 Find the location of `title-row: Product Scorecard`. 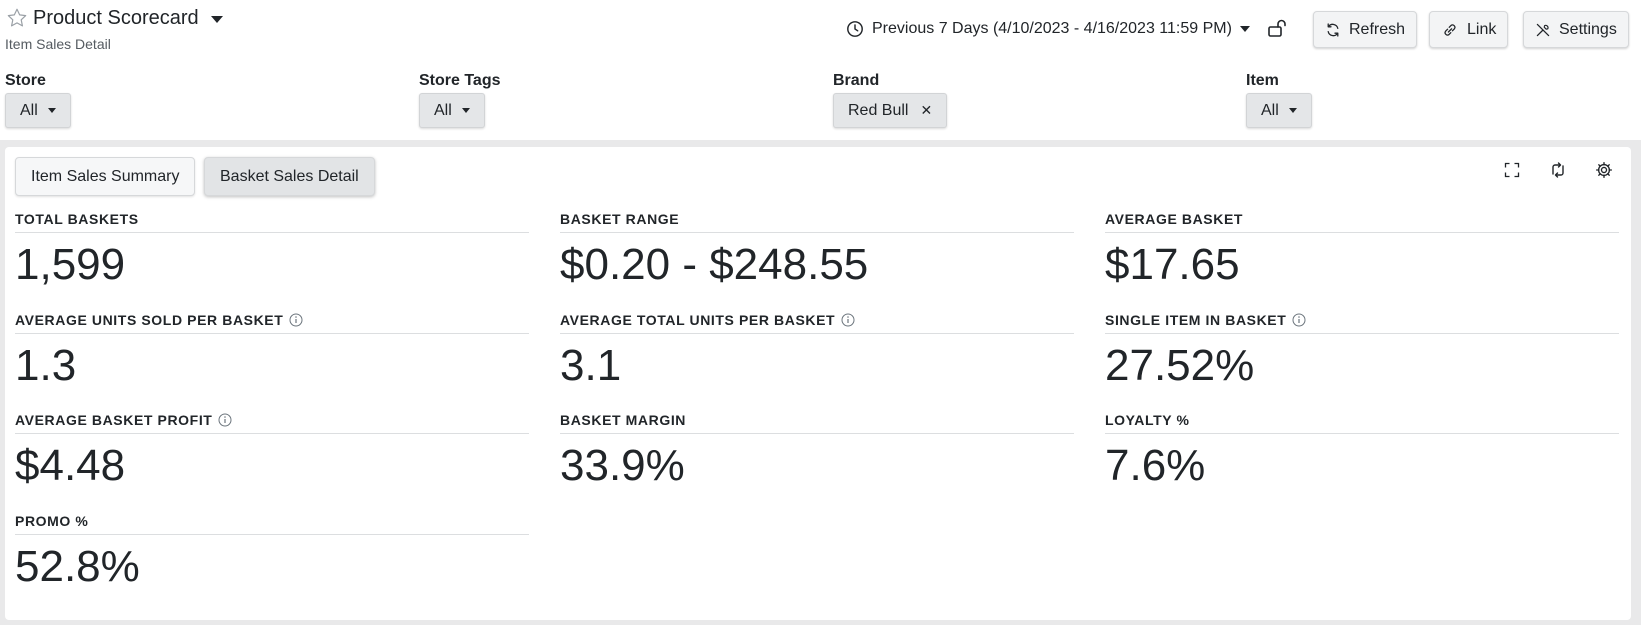

title-row: Product Scorecard is located at coordinates (114, 18).